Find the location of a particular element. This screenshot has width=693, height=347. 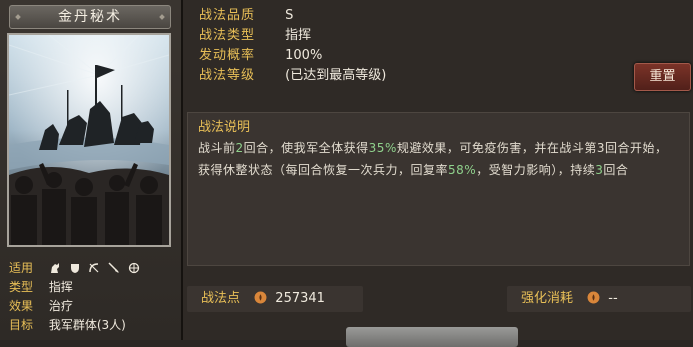

desc-segment: 回合，使我军全体获得 is located at coordinates (306, 148).